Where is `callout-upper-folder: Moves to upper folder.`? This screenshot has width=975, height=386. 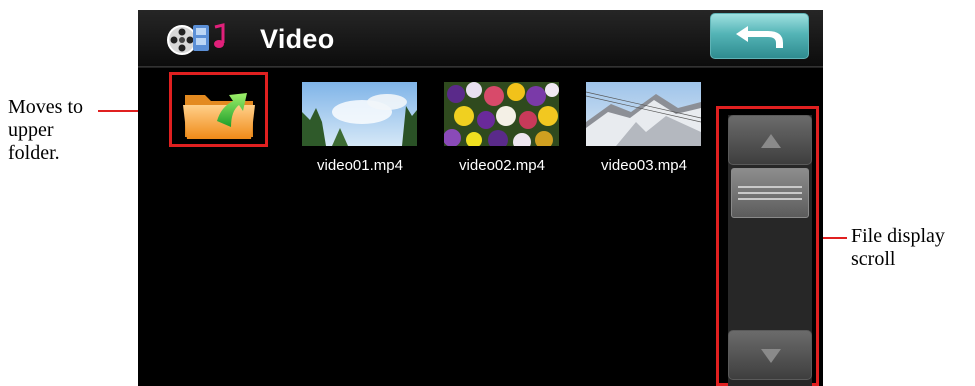 callout-upper-folder: Moves to upper folder. is located at coordinates (58, 130).